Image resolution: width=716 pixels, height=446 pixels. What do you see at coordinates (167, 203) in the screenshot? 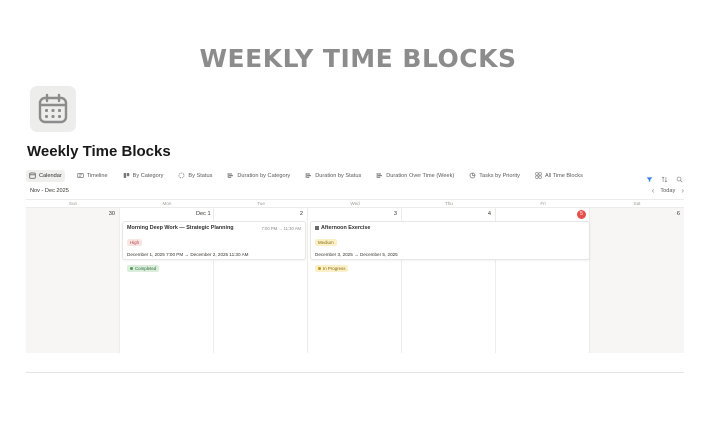
I see `weekday-label: Mon` at bounding box center [167, 203].